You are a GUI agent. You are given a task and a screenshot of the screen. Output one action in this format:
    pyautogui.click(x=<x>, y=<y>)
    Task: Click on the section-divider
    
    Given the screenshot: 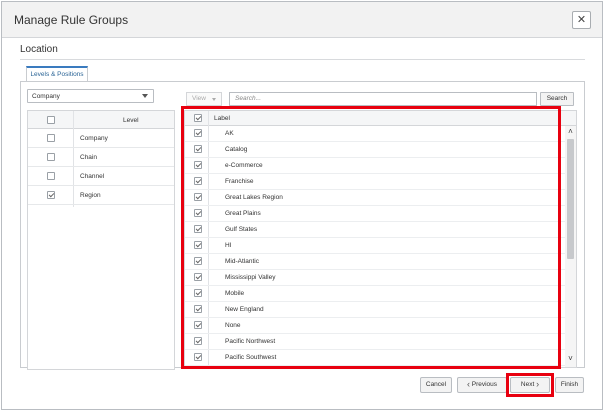 What is the action you would take?
    pyautogui.click(x=302, y=59)
    